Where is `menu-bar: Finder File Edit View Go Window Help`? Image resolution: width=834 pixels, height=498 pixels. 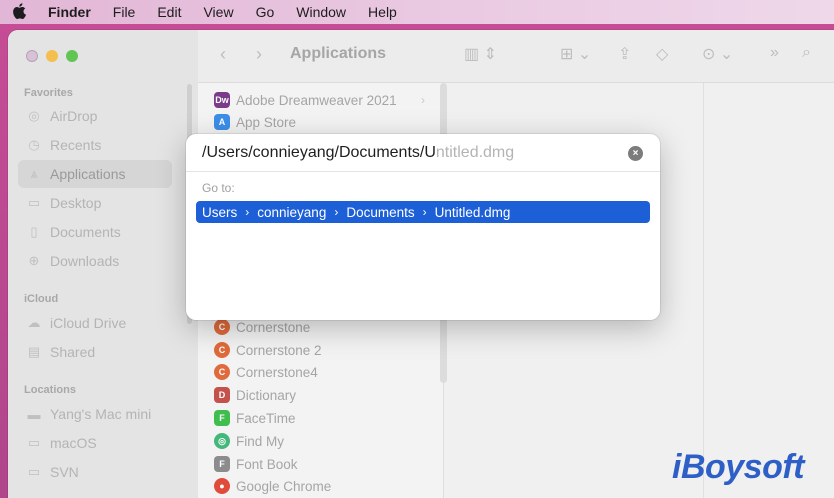 menu-bar: Finder File Edit View Go Window Help is located at coordinates (417, 12).